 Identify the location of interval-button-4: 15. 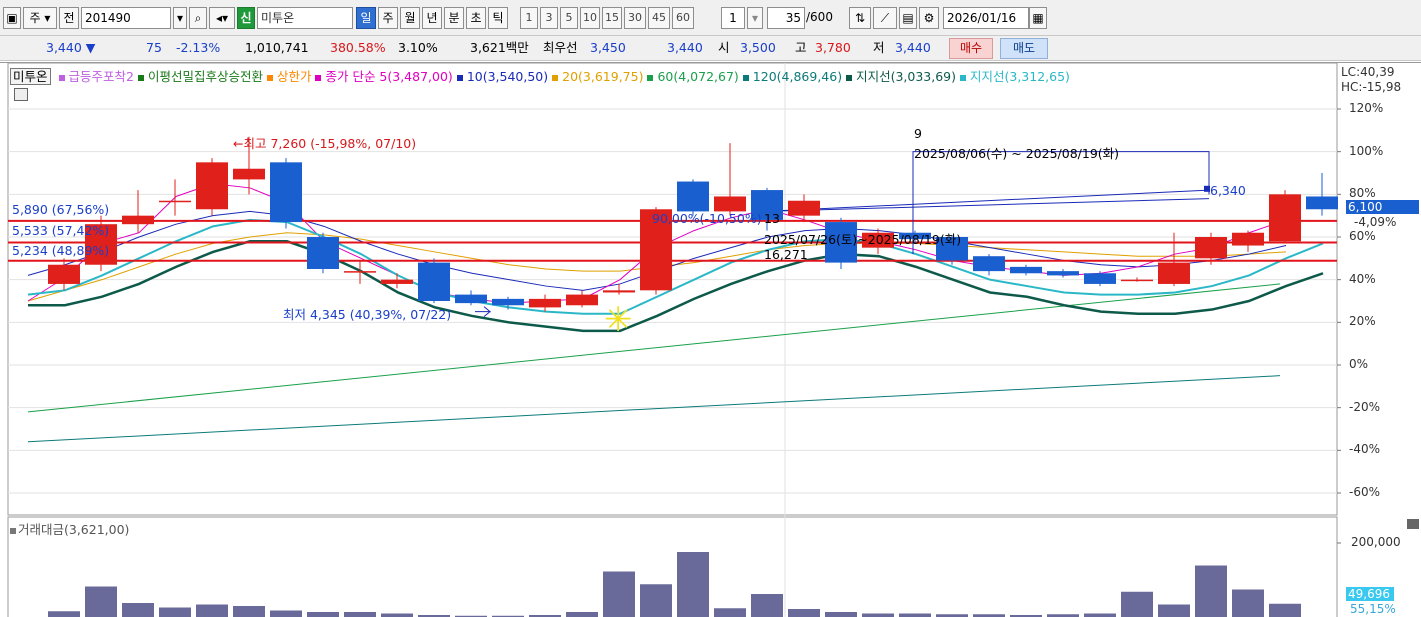
(612, 18).